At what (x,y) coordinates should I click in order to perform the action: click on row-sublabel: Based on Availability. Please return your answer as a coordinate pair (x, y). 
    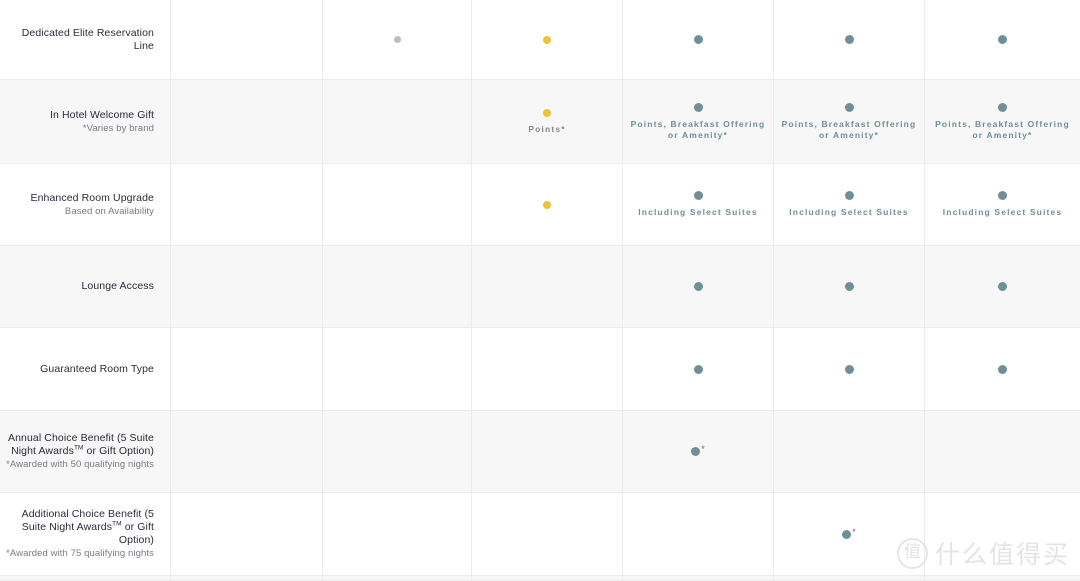
    Looking at the image, I should click on (109, 211).